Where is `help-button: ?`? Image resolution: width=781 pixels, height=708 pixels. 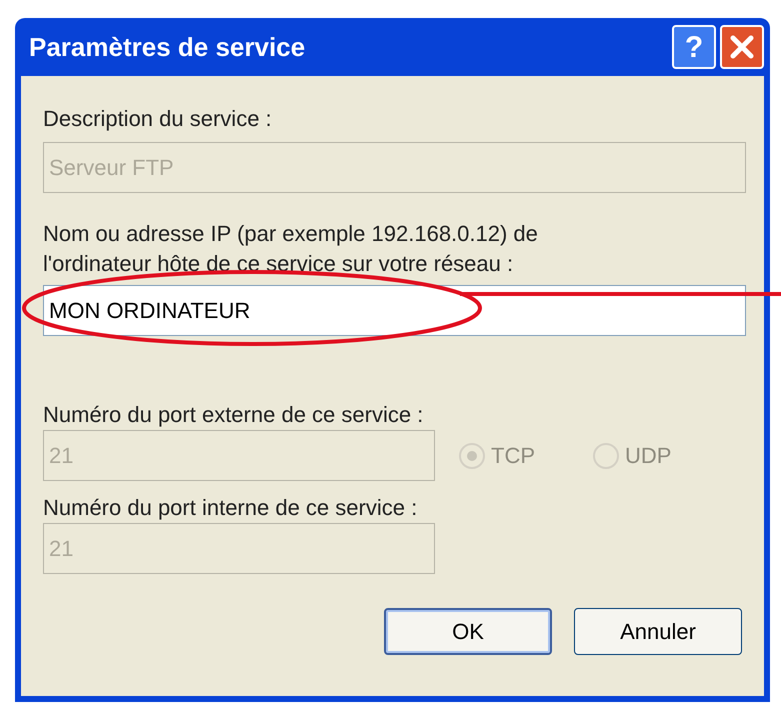 help-button: ? is located at coordinates (694, 47).